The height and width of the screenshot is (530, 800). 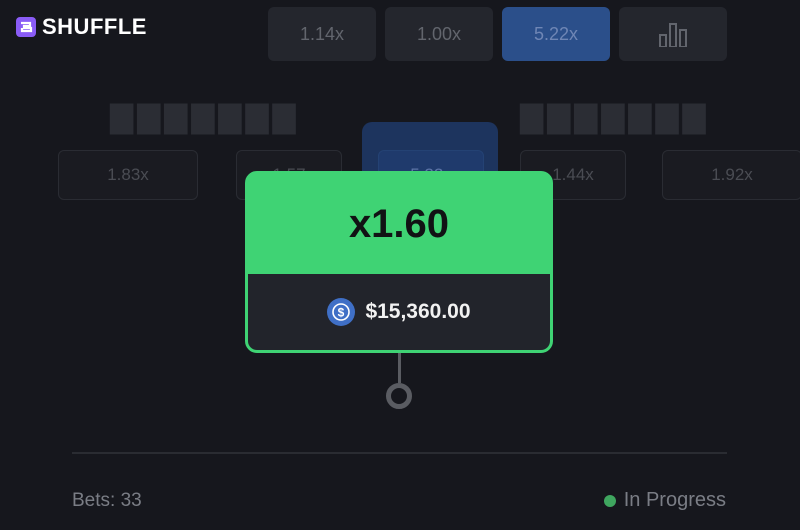 I want to click on history-tab-2: 1.00x, so click(x=439, y=34).